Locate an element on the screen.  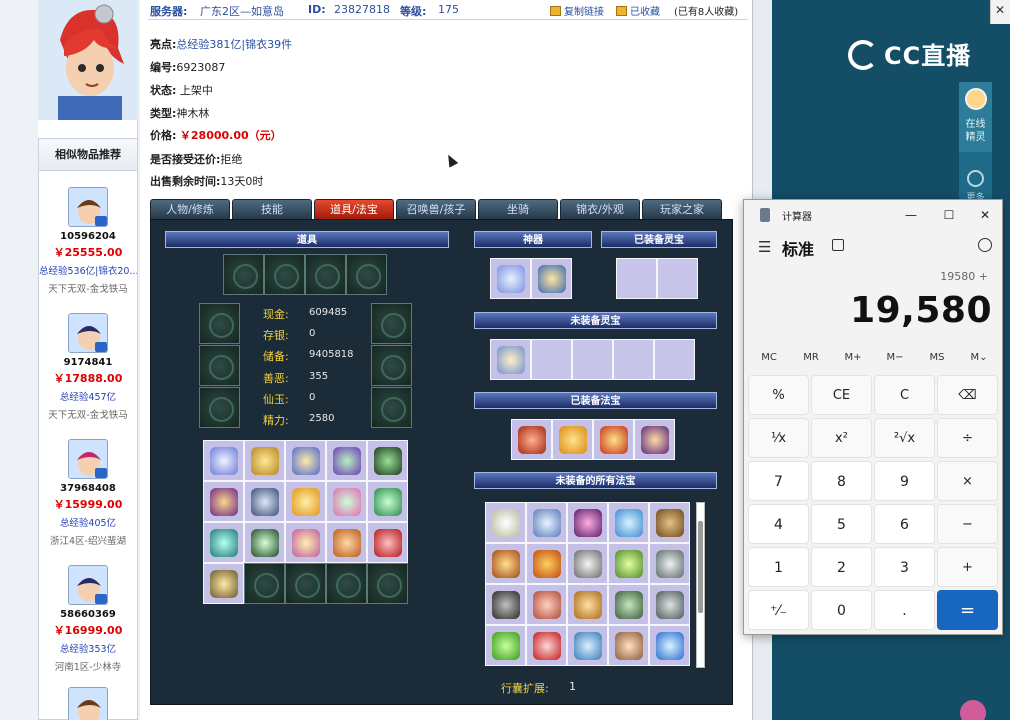
divide-key: ÷ is located at coordinates (967, 438).